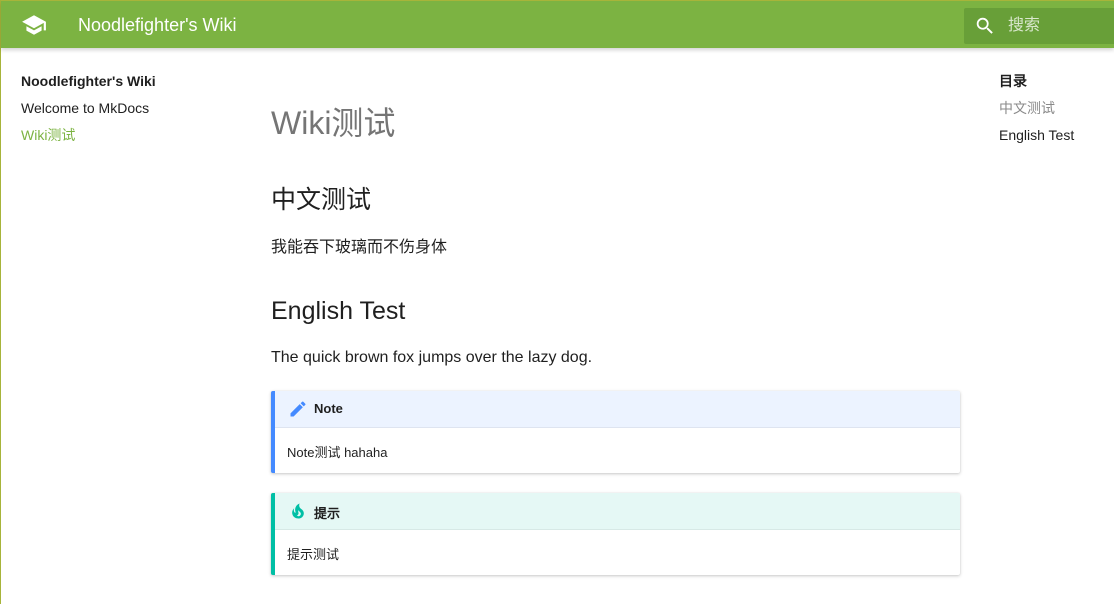 The height and width of the screenshot is (604, 1114). I want to click on window-edge, so click(0, 302).